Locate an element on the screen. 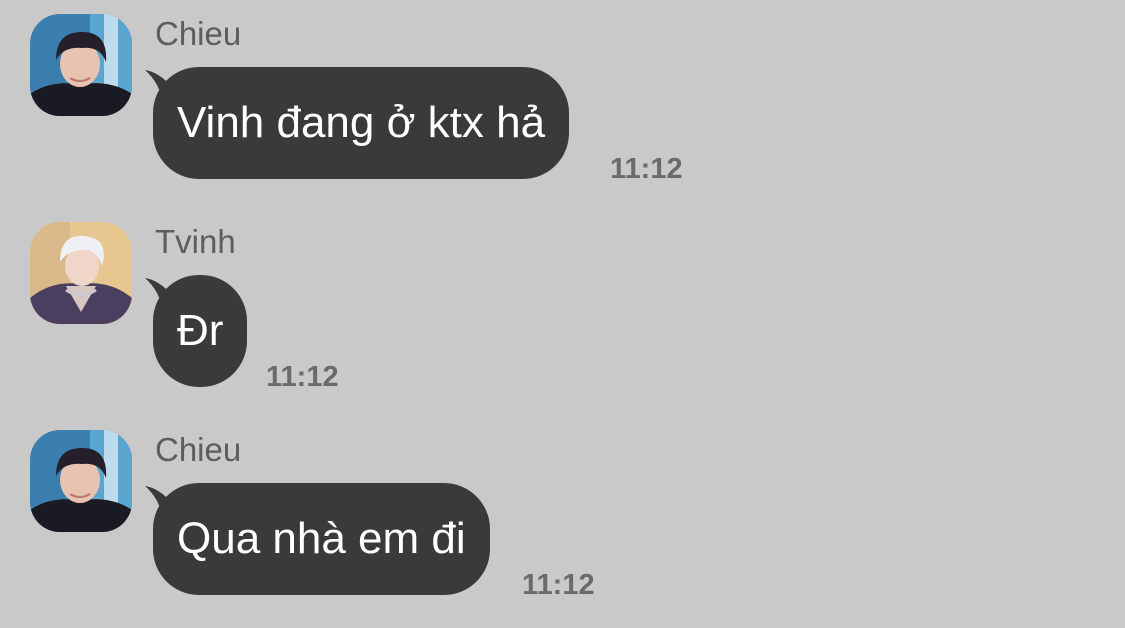 The image size is (1125, 628). message-bubble: Đr is located at coordinates (200, 331).